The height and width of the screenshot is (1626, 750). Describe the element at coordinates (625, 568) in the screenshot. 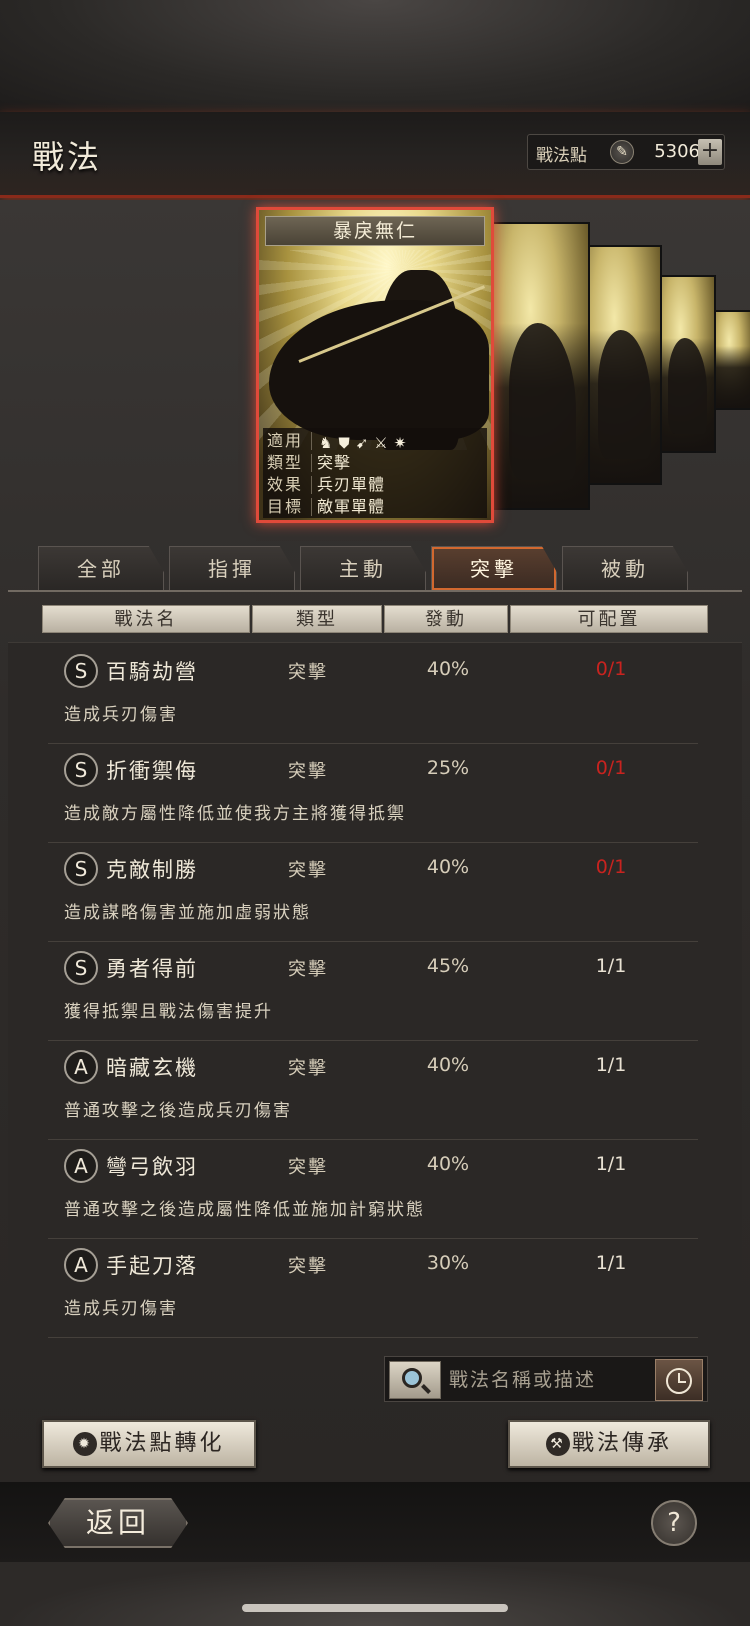

I see `tab-passive: 被動` at that location.